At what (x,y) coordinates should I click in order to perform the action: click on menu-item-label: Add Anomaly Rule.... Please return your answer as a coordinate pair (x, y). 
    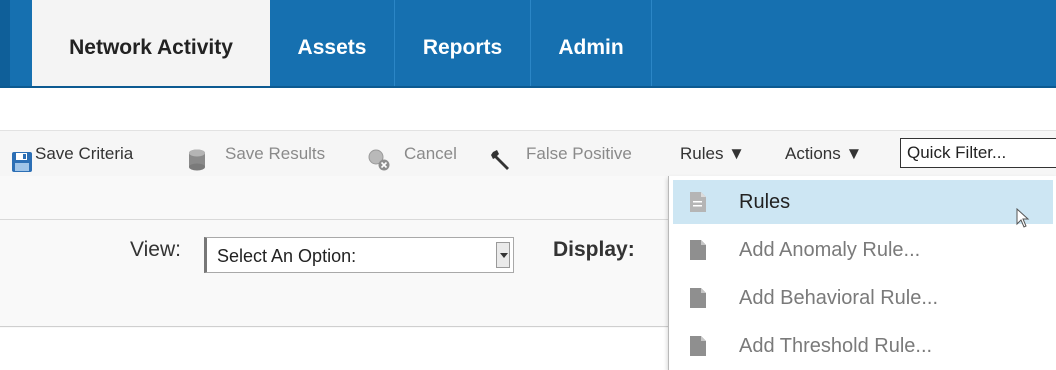
    Looking at the image, I should click on (830, 250).